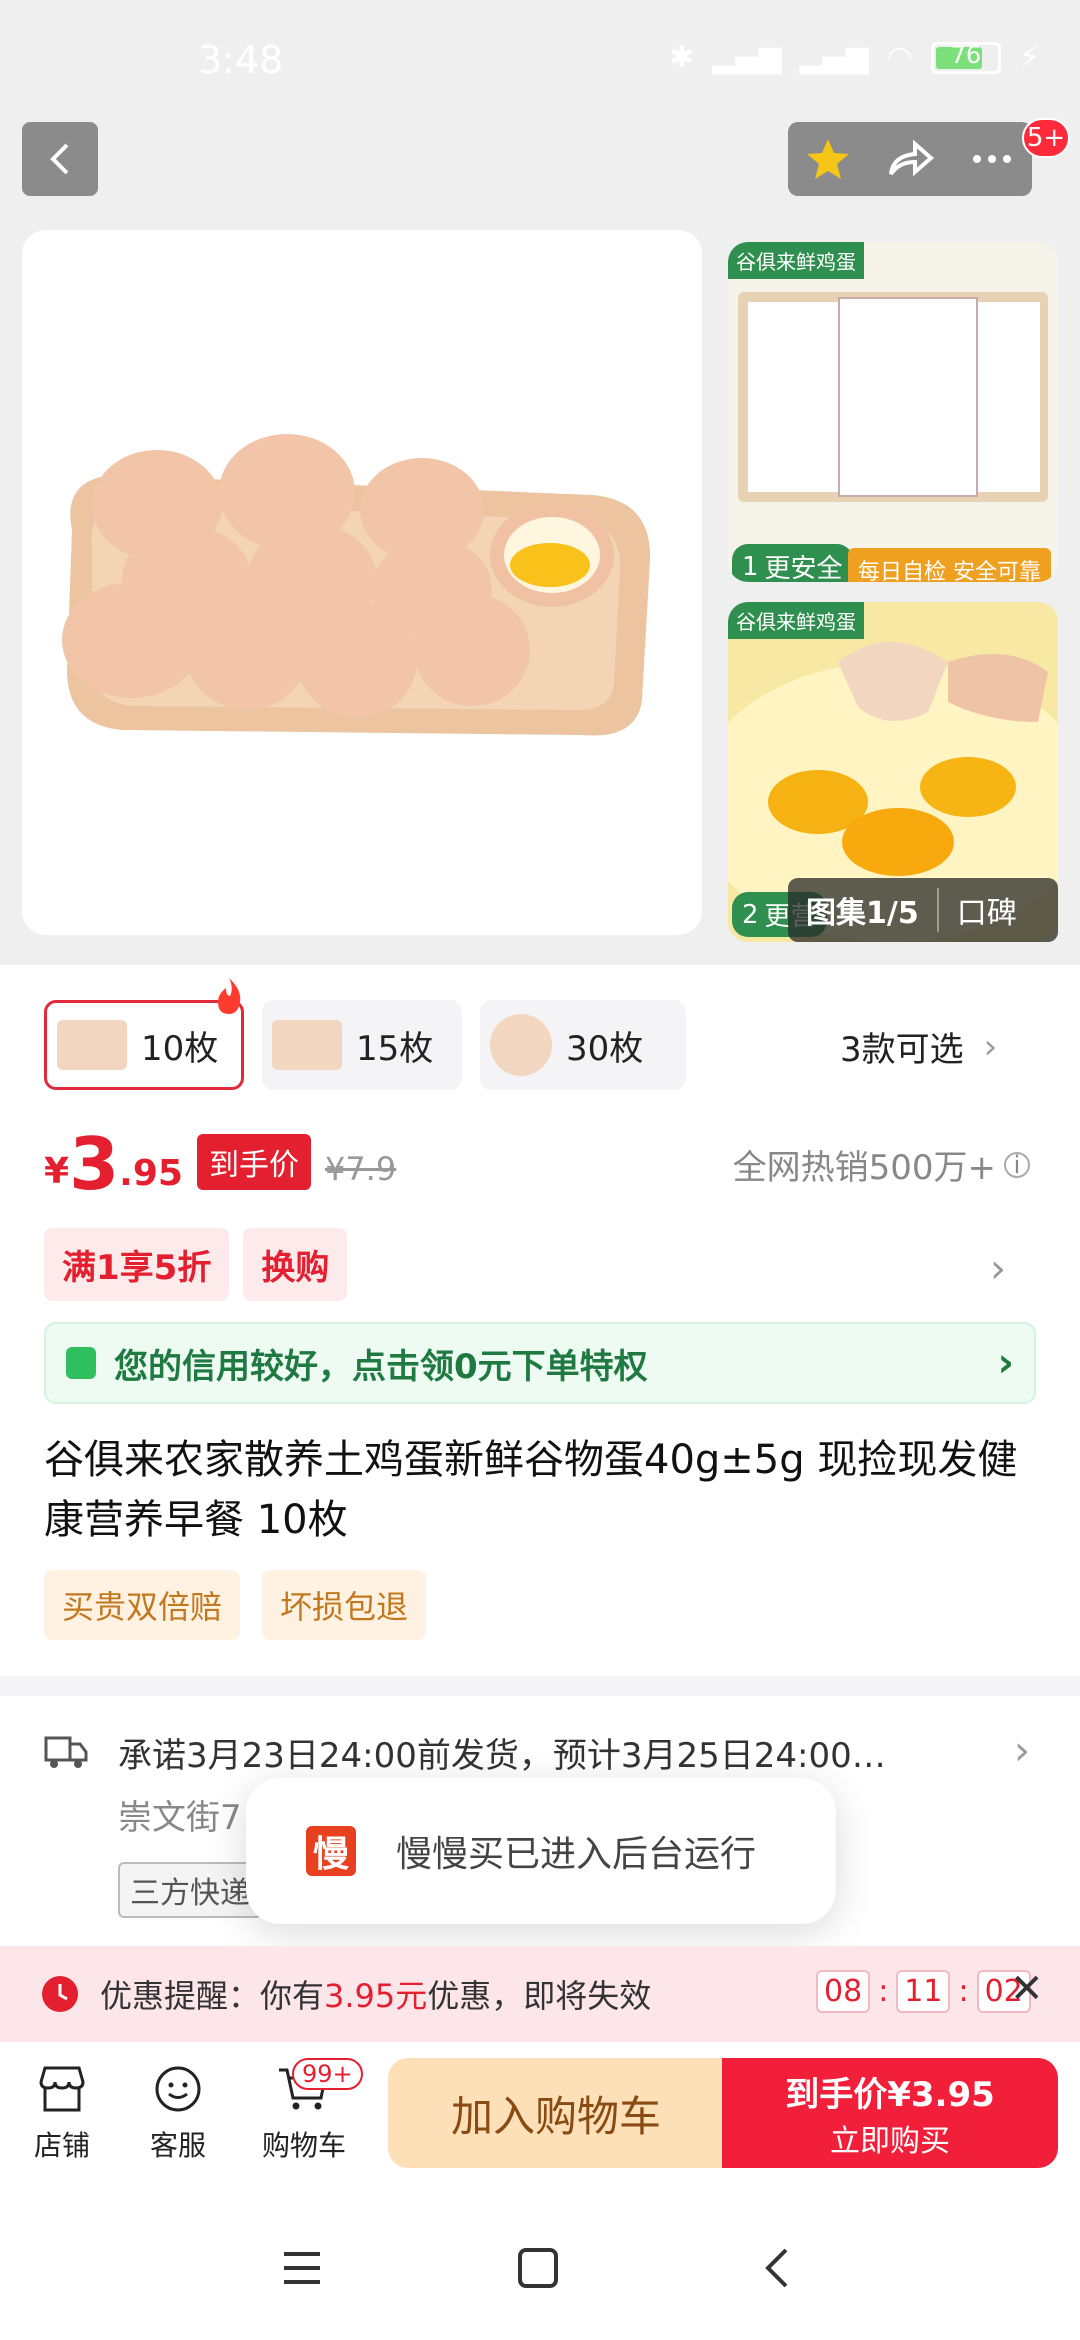  What do you see at coordinates (576, 1854) in the screenshot?
I see `toast-message: 慢慢买已进入后台运行` at bounding box center [576, 1854].